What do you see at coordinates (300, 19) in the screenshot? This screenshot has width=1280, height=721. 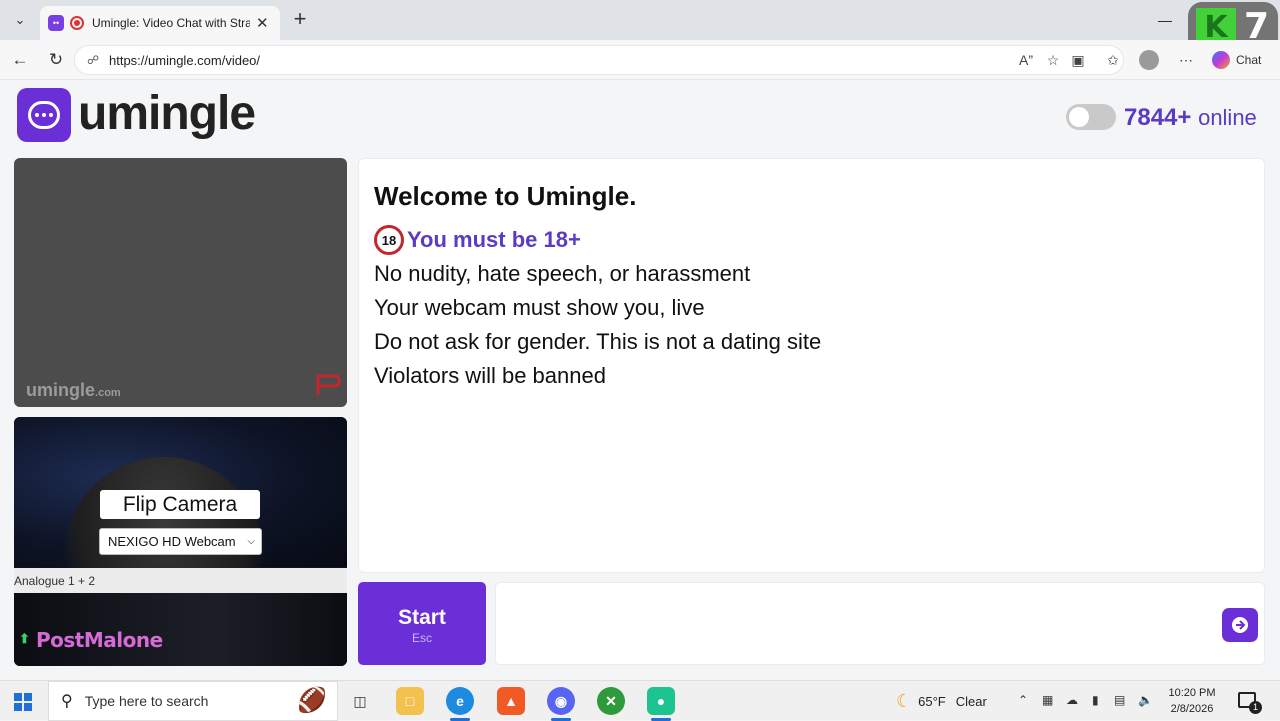 I see `new-tab-button: +` at bounding box center [300, 19].